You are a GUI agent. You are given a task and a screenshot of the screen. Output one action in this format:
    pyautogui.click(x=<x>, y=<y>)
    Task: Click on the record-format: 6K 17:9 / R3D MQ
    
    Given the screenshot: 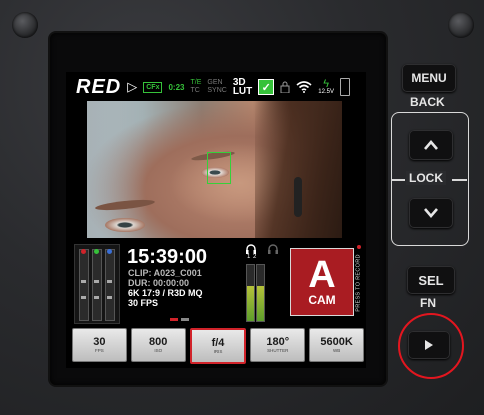 What is the action you would take?
    pyautogui.click(x=165, y=293)
    